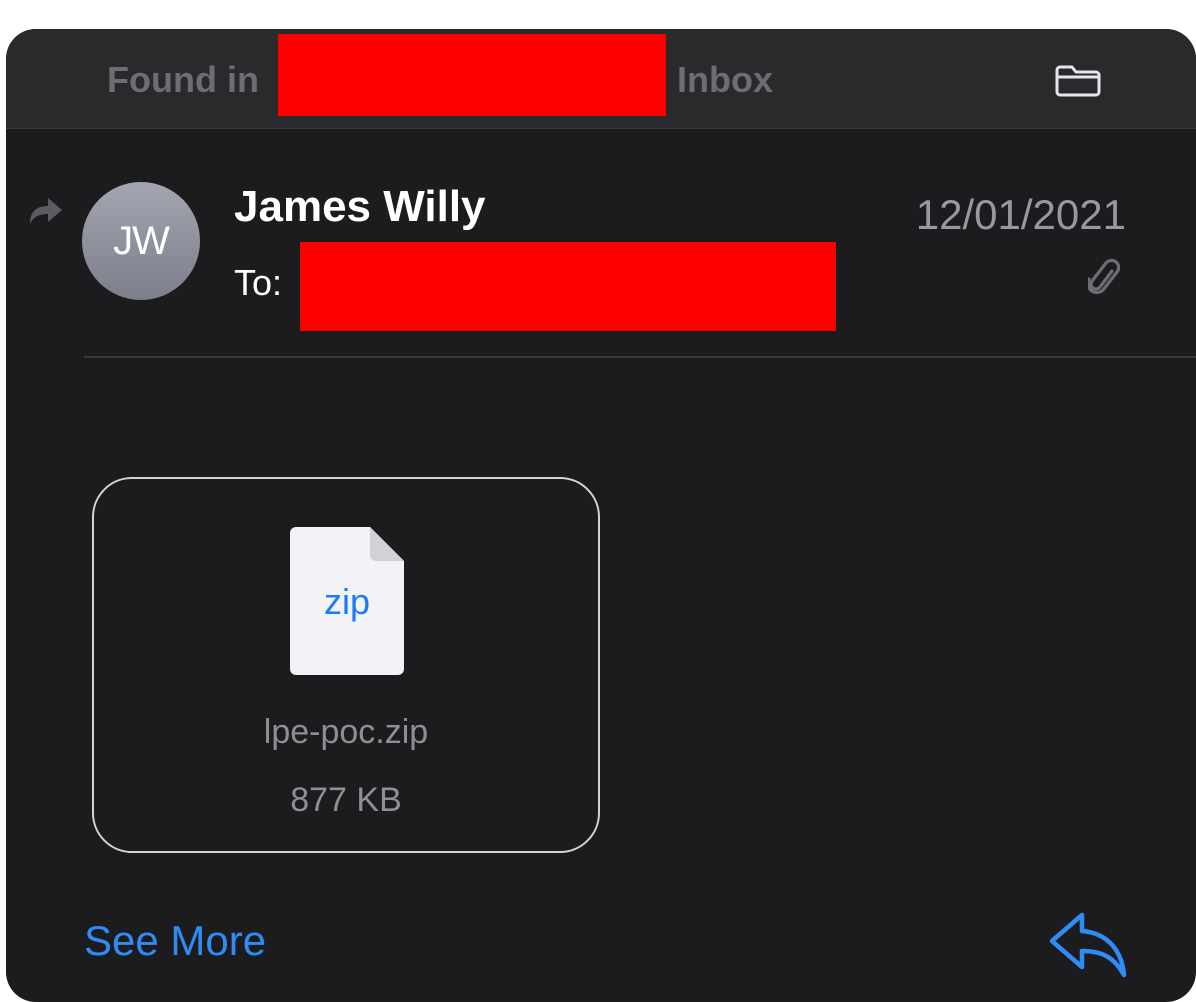  I want to click on avatar: JW, so click(141, 241).